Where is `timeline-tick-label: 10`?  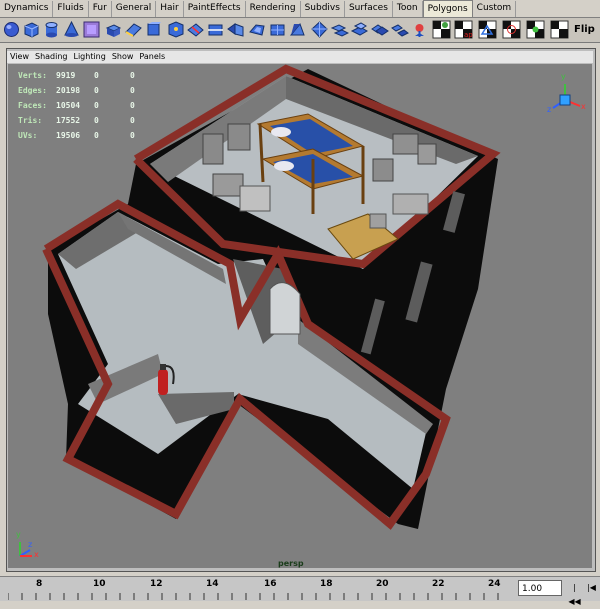 timeline-tick-label: 10 is located at coordinates (99, 584).